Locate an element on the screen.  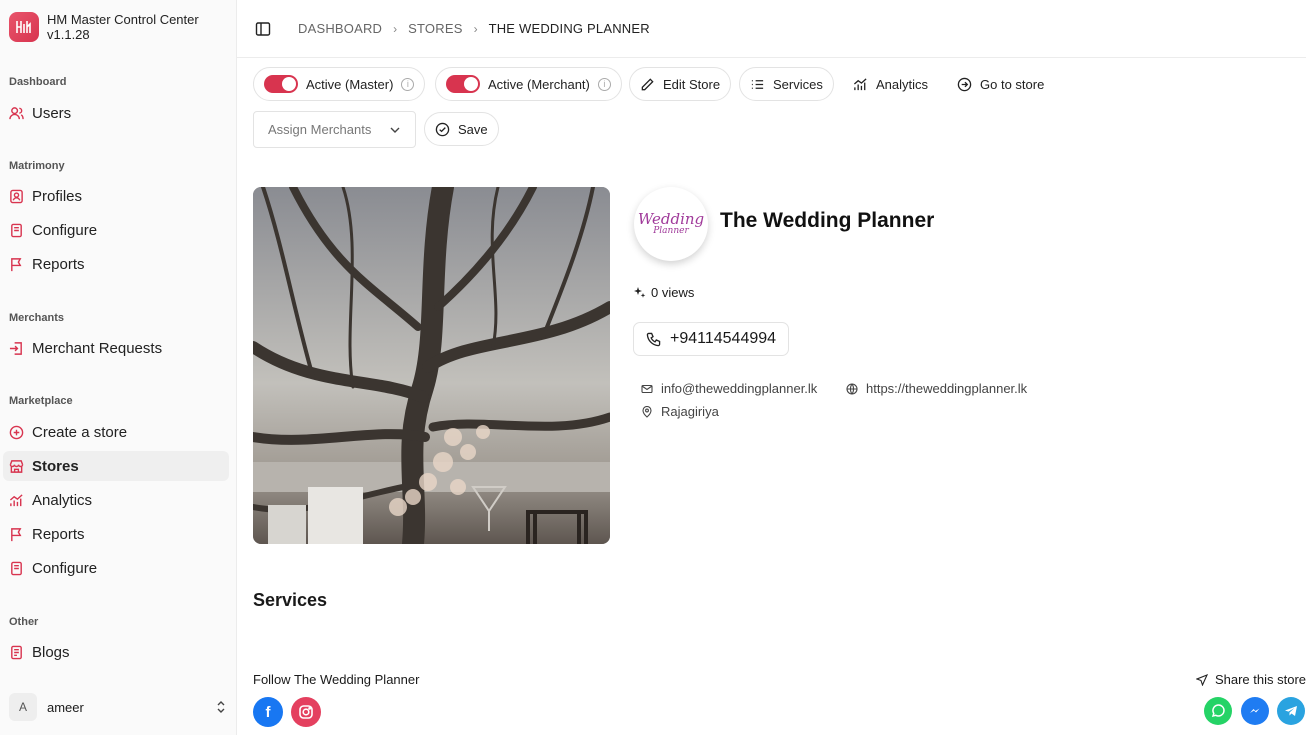
edit-store-button: Edit Store is located at coordinates (680, 84).